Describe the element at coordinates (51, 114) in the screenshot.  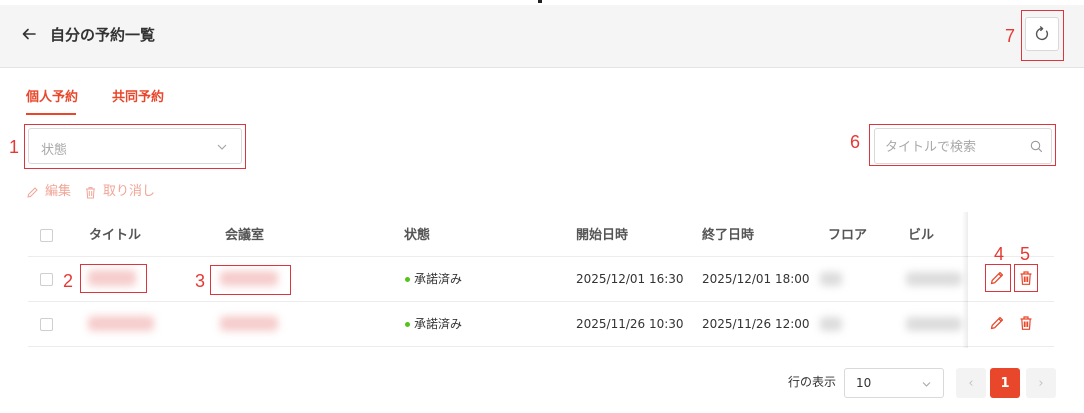
I see `active-tab-indicator` at that location.